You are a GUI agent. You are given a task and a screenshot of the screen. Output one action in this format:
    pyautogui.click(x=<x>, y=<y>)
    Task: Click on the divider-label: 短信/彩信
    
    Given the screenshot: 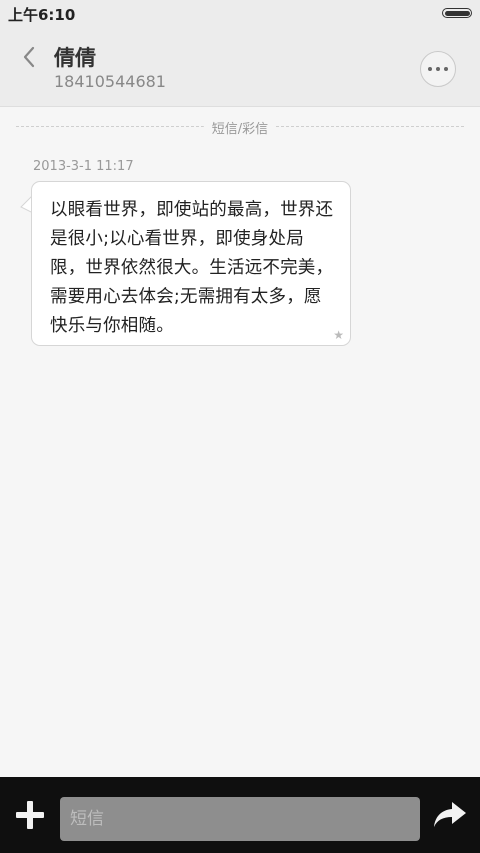 What is the action you would take?
    pyautogui.click(x=240, y=127)
    